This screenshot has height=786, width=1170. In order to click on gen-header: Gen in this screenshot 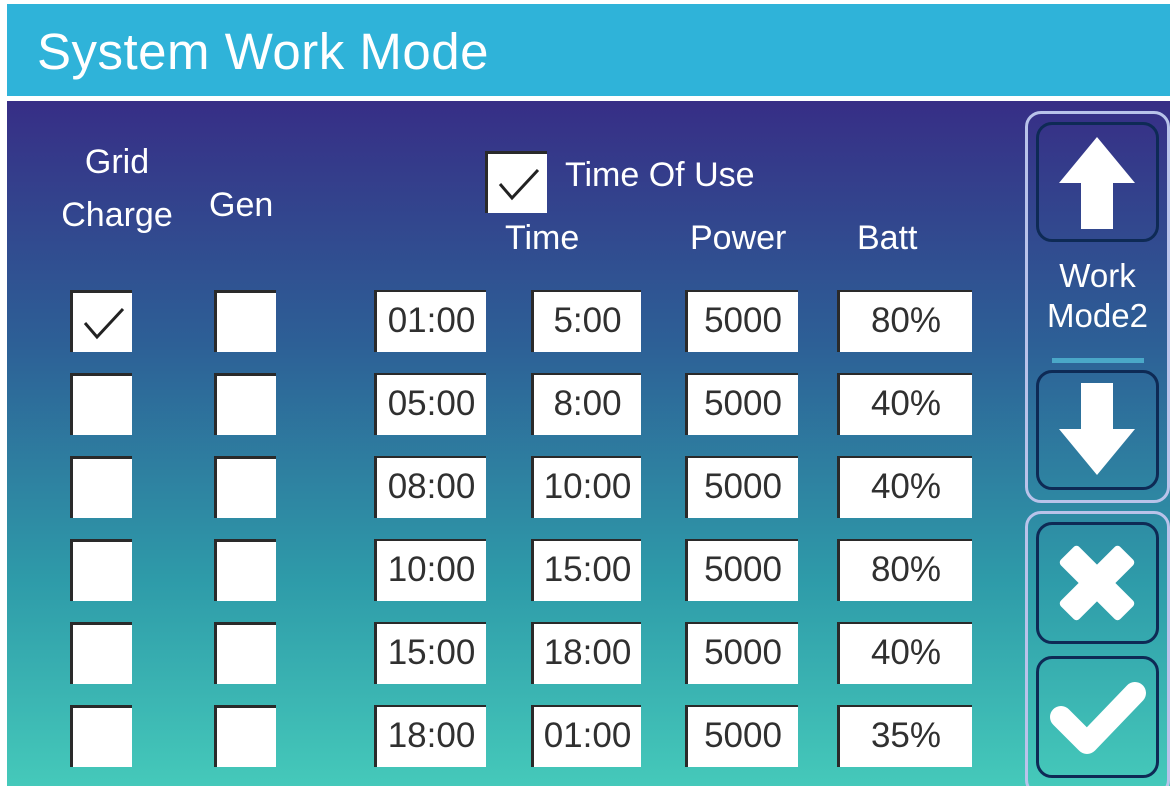, I will do `click(241, 205)`.